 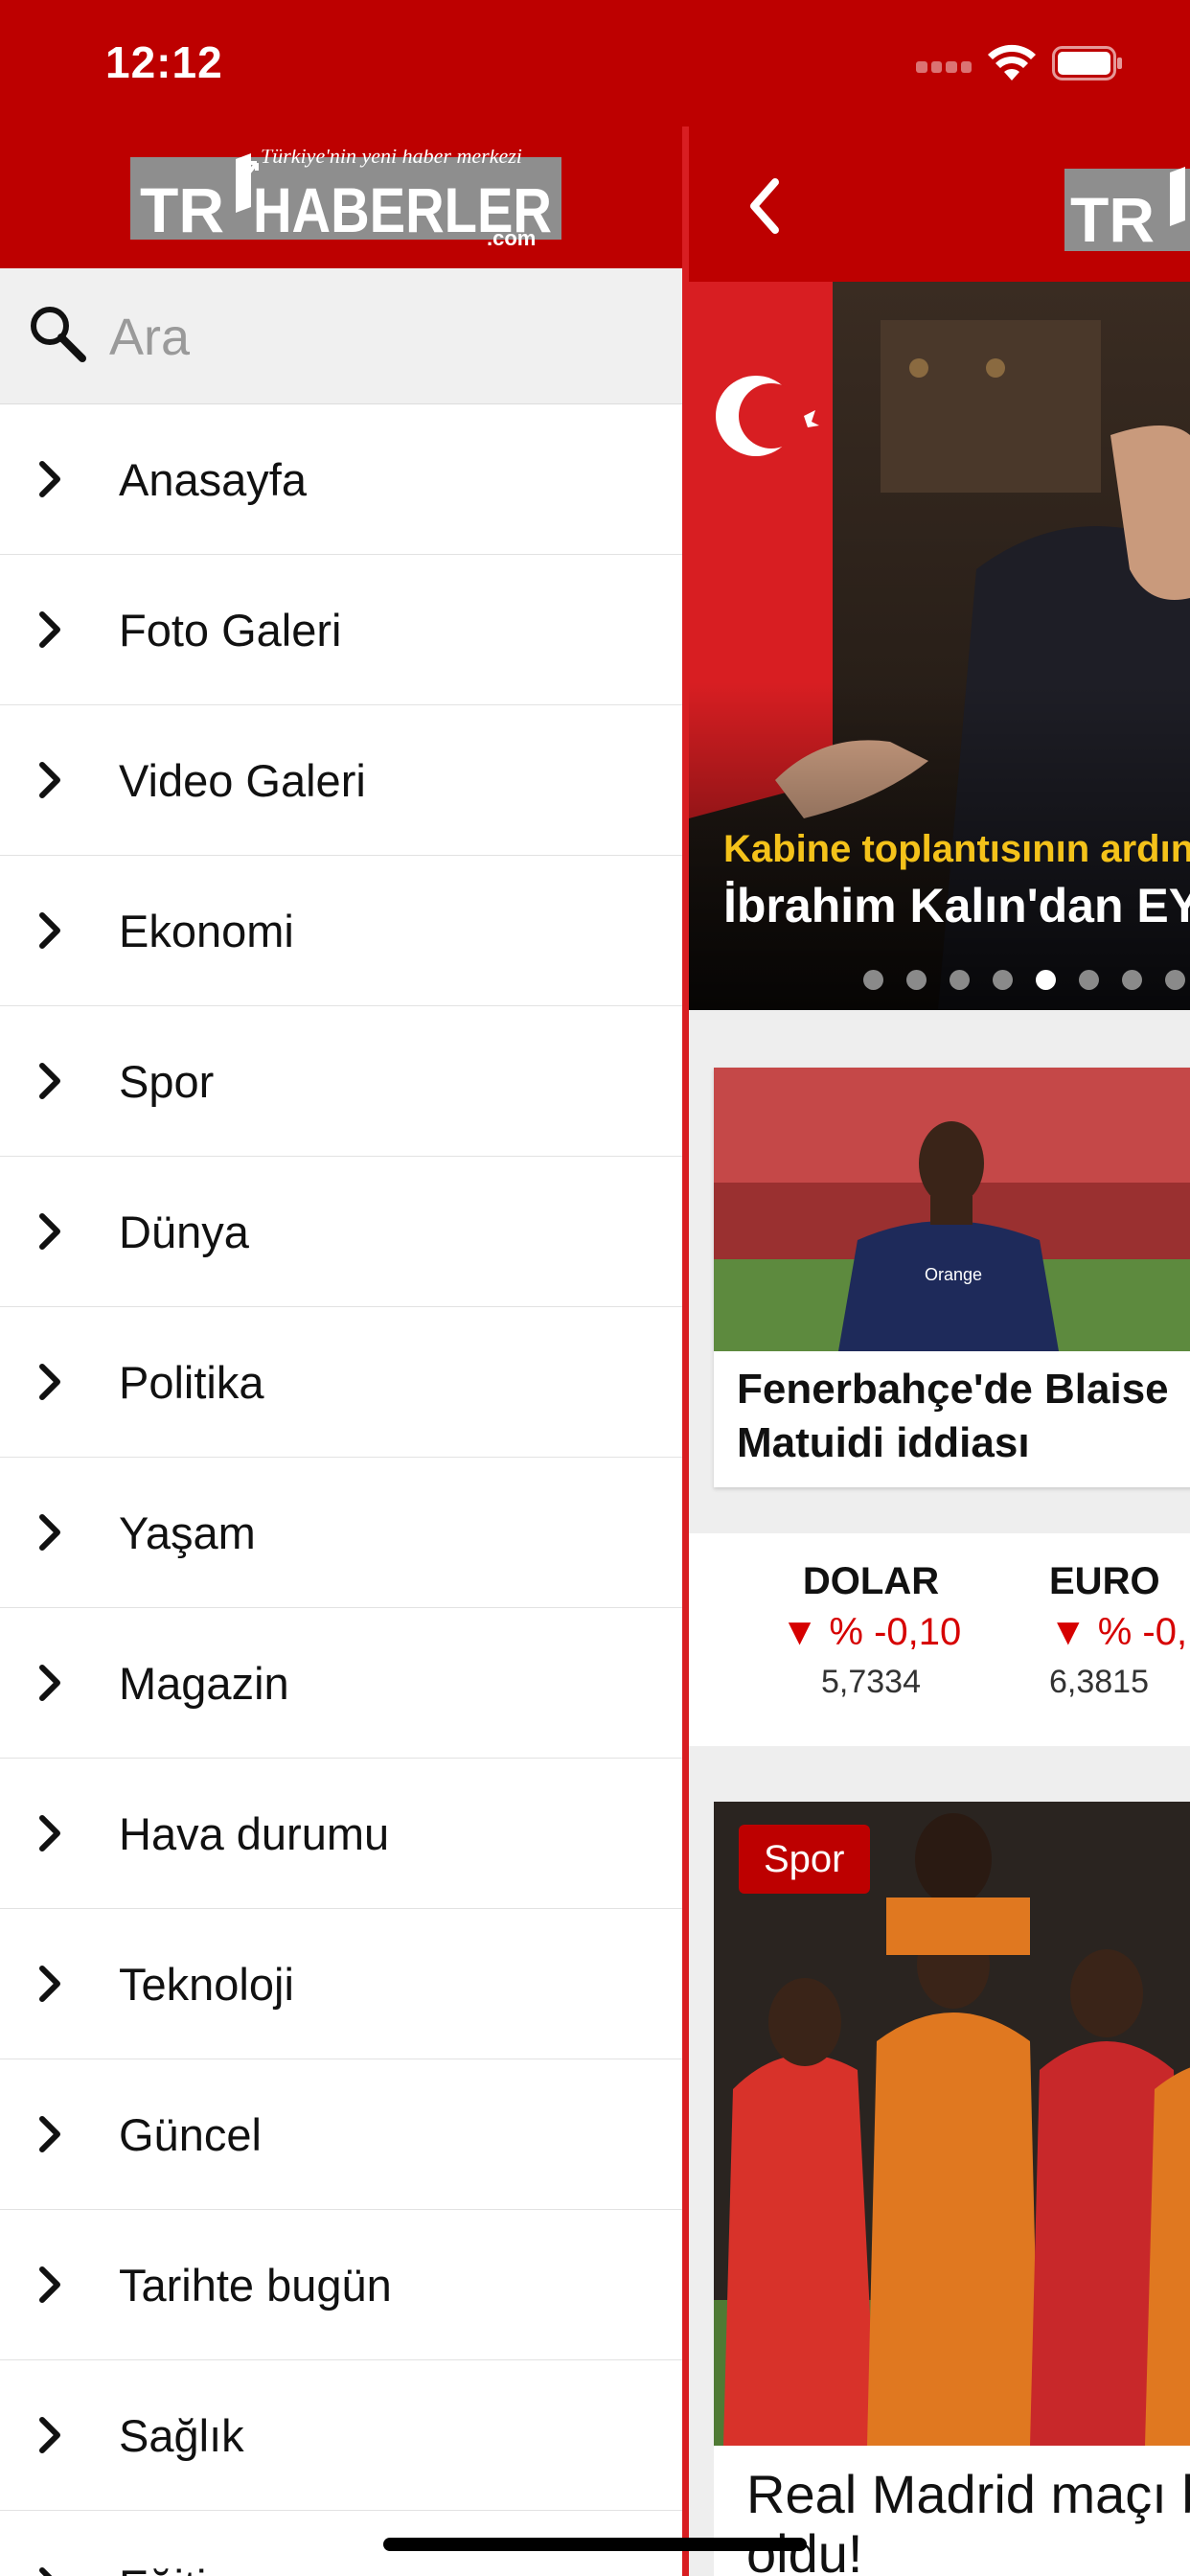 What do you see at coordinates (341, 1683) in the screenshot?
I see `menu-item: Magazin` at bounding box center [341, 1683].